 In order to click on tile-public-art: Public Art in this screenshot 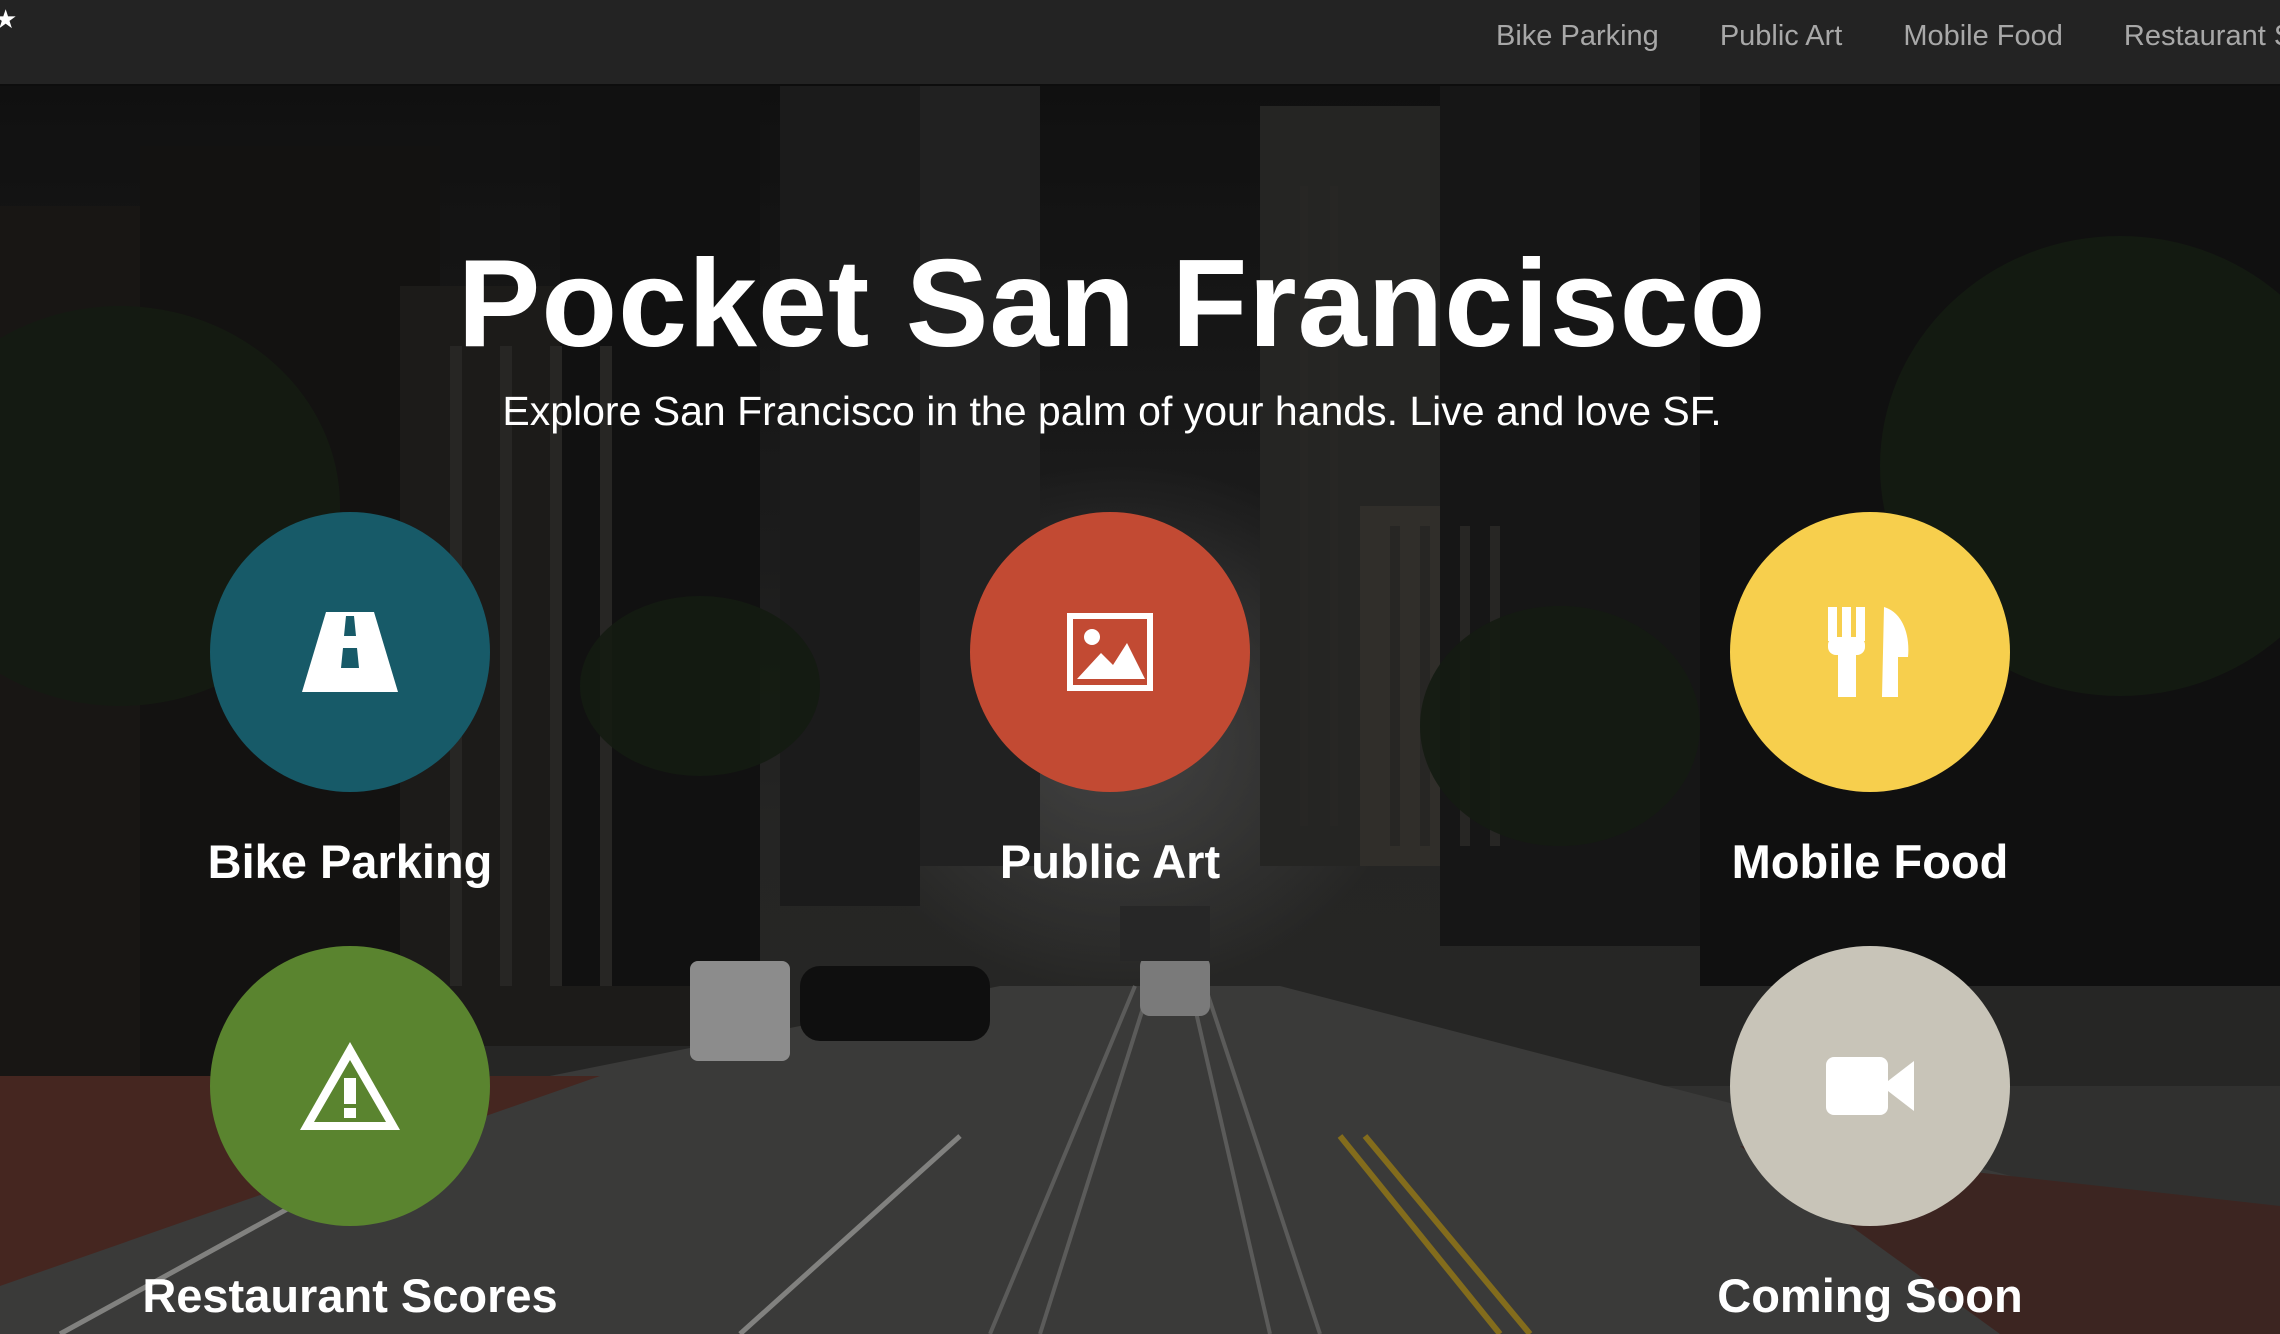, I will do `click(1110, 702)`.